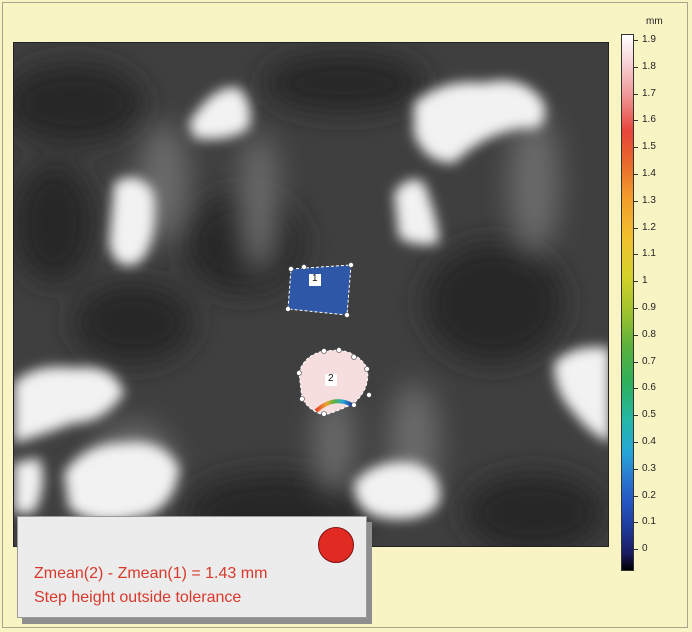 Image resolution: width=692 pixels, height=632 pixels. Describe the element at coordinates (649, 522) in the screenshot. I see `colorbar-tick-label: 0.1` at that location.